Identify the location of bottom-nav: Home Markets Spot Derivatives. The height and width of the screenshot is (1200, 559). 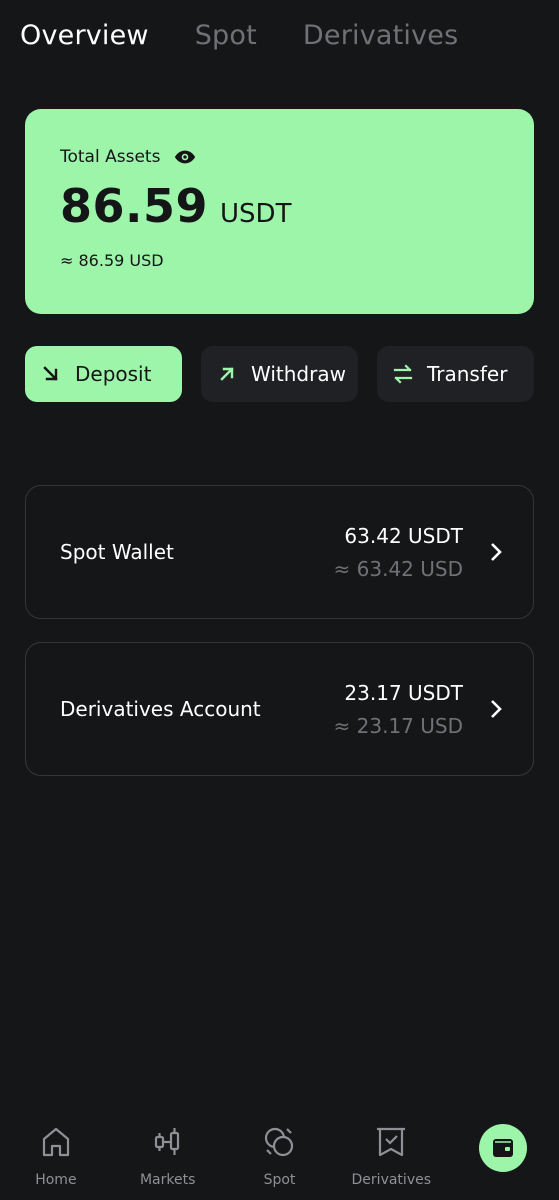
(279, 1155).